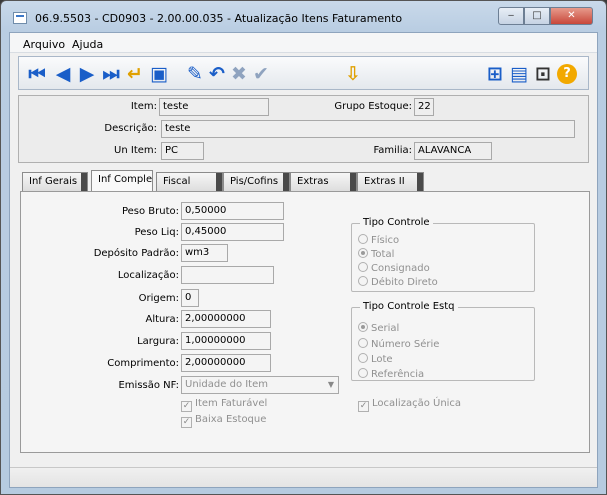 This screenshot has height=495, width=607. I want to click on peso-liq-field: 0,45000, so click(232, 232).